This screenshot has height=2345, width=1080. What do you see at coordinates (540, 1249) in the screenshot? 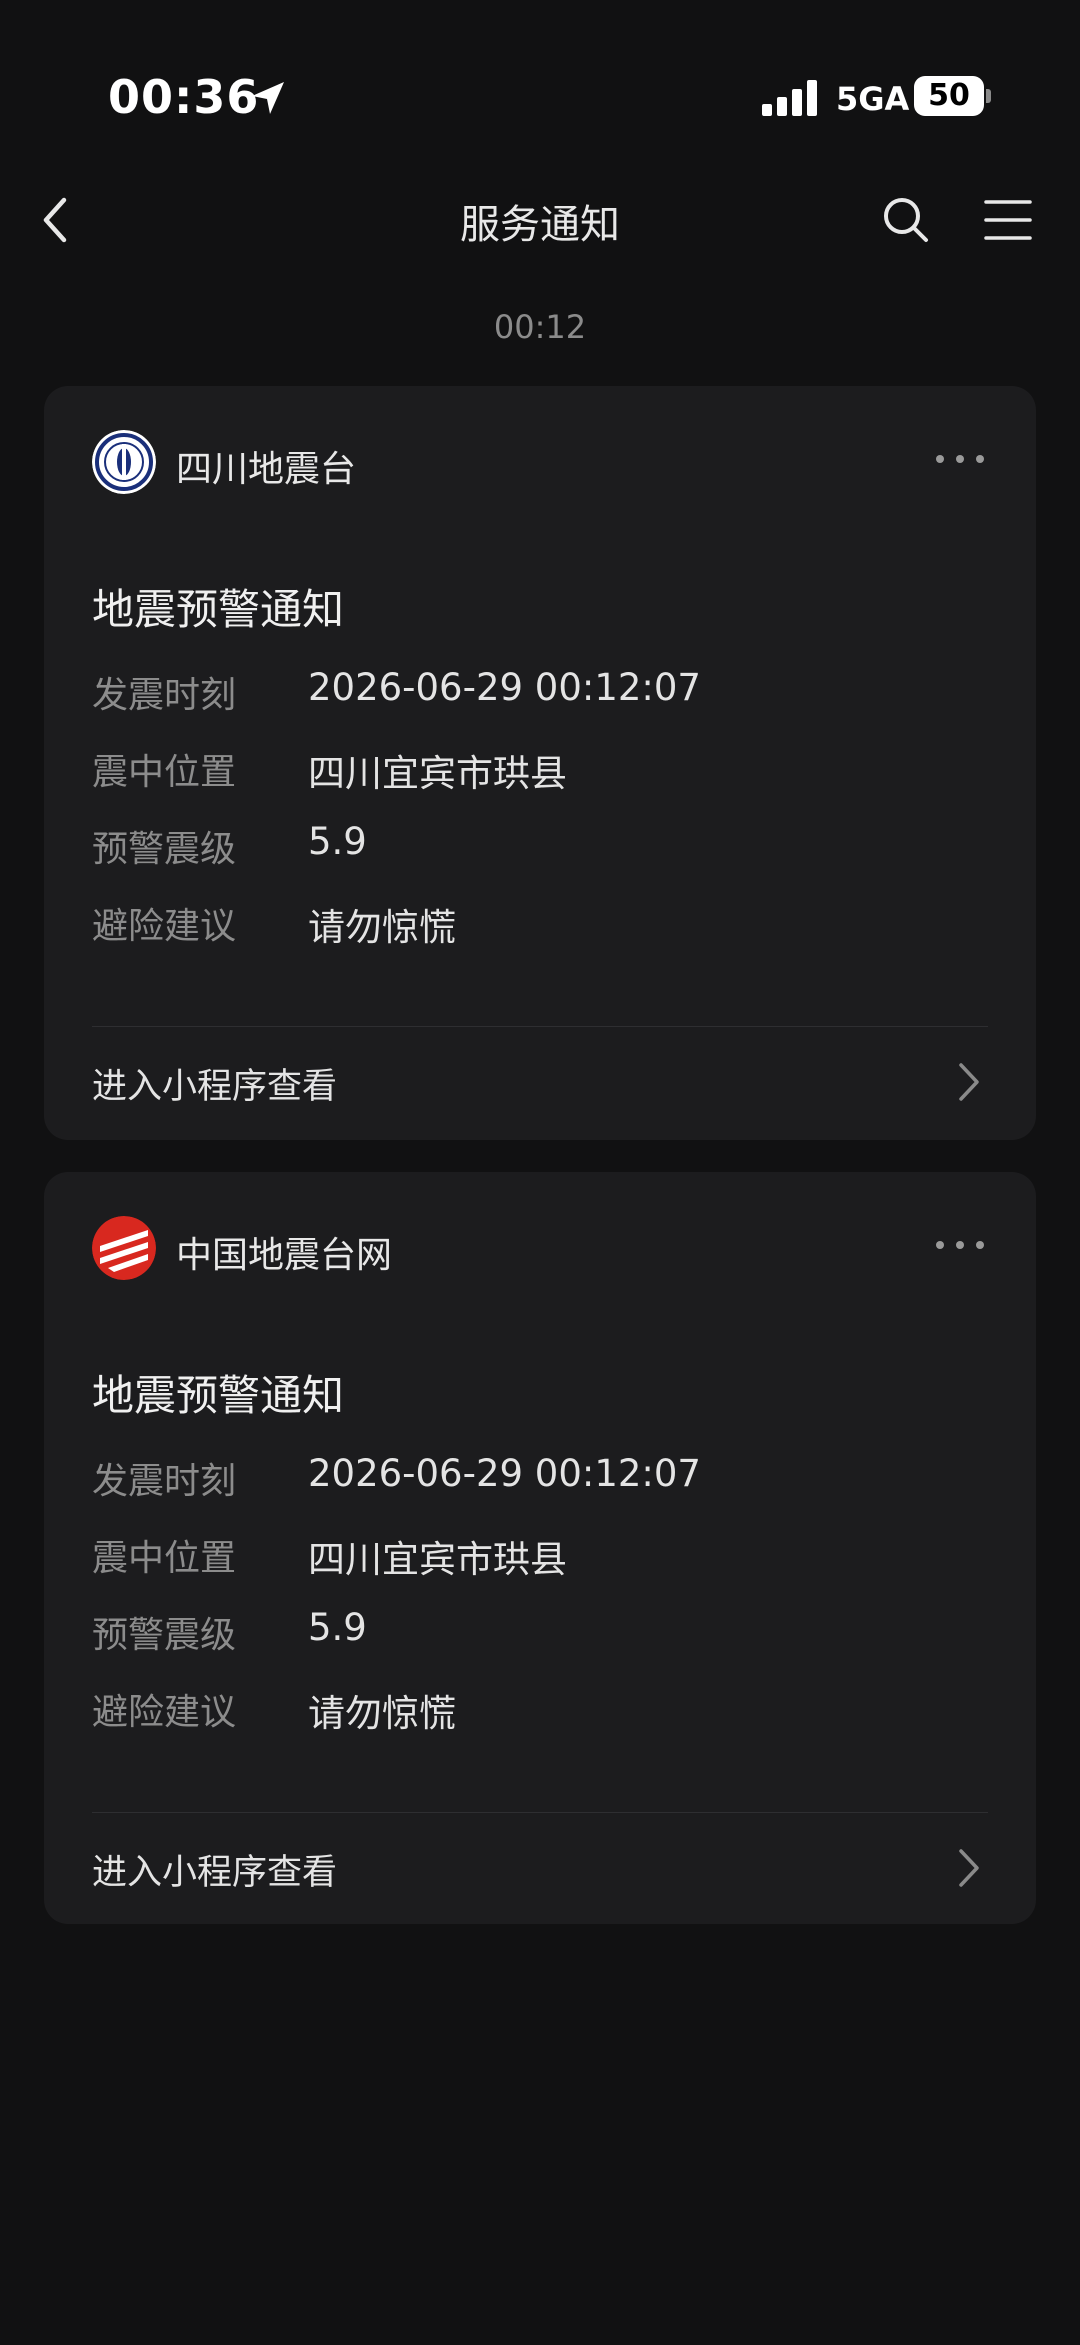
I see `card-header: 中国地震台网` at bounding box center [540, 1249].